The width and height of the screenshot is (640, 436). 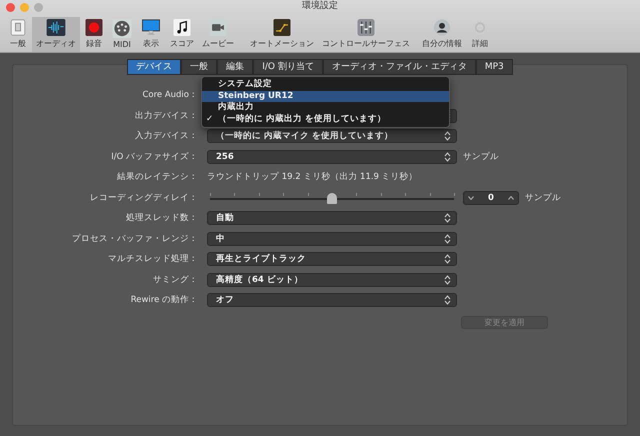 What do you see at coordinates (313, 177) in the screenshot?
I see `latency-value: ラウンドトリップ 19.2 ミリ秒（出力 11.9 ミリ秒）` at bounding box center [313, 177].